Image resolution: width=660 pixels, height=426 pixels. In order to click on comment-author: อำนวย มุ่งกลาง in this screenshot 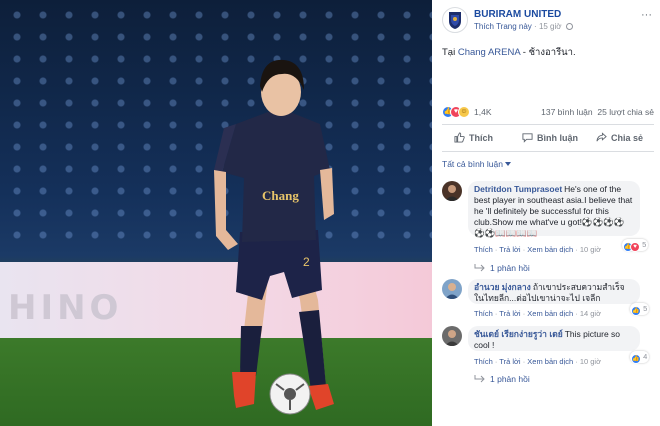, I will do `click(502, 287)`.